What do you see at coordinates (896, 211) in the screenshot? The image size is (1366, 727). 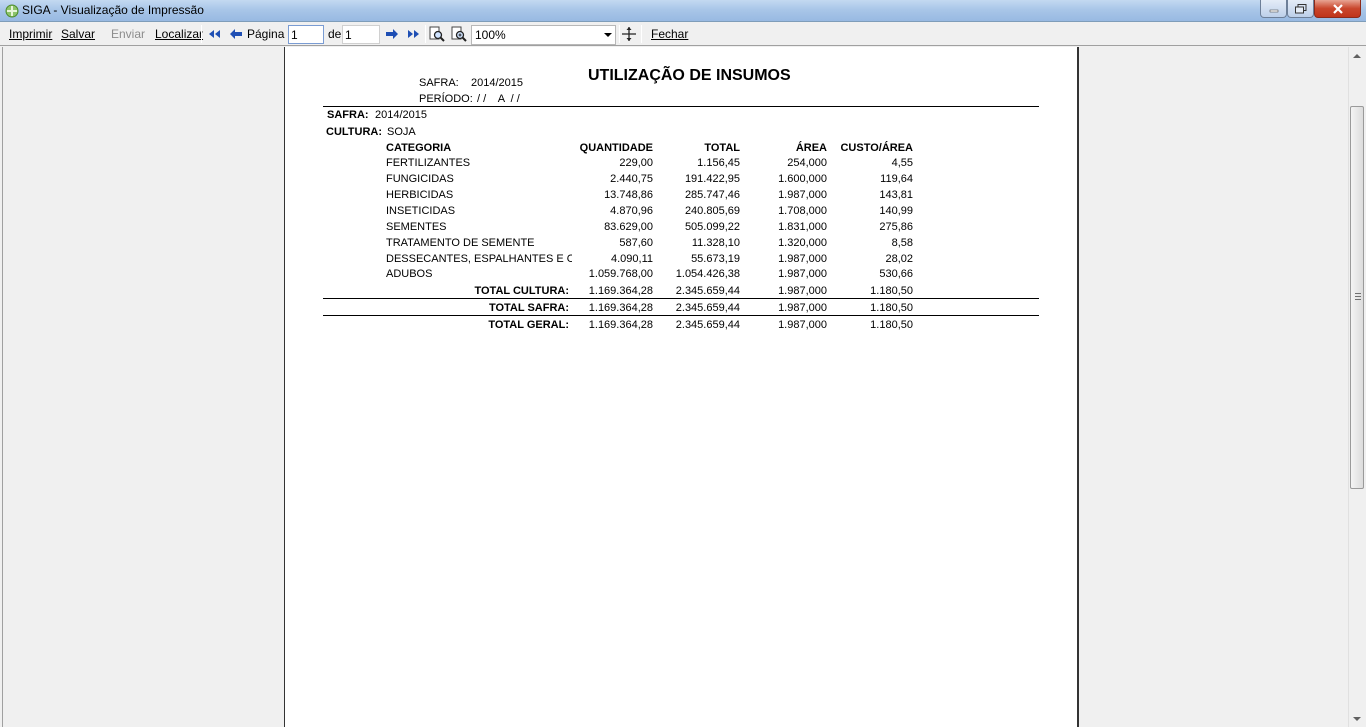 I see `table-cell-custo: 140,99` at bounding box center [896, 211].